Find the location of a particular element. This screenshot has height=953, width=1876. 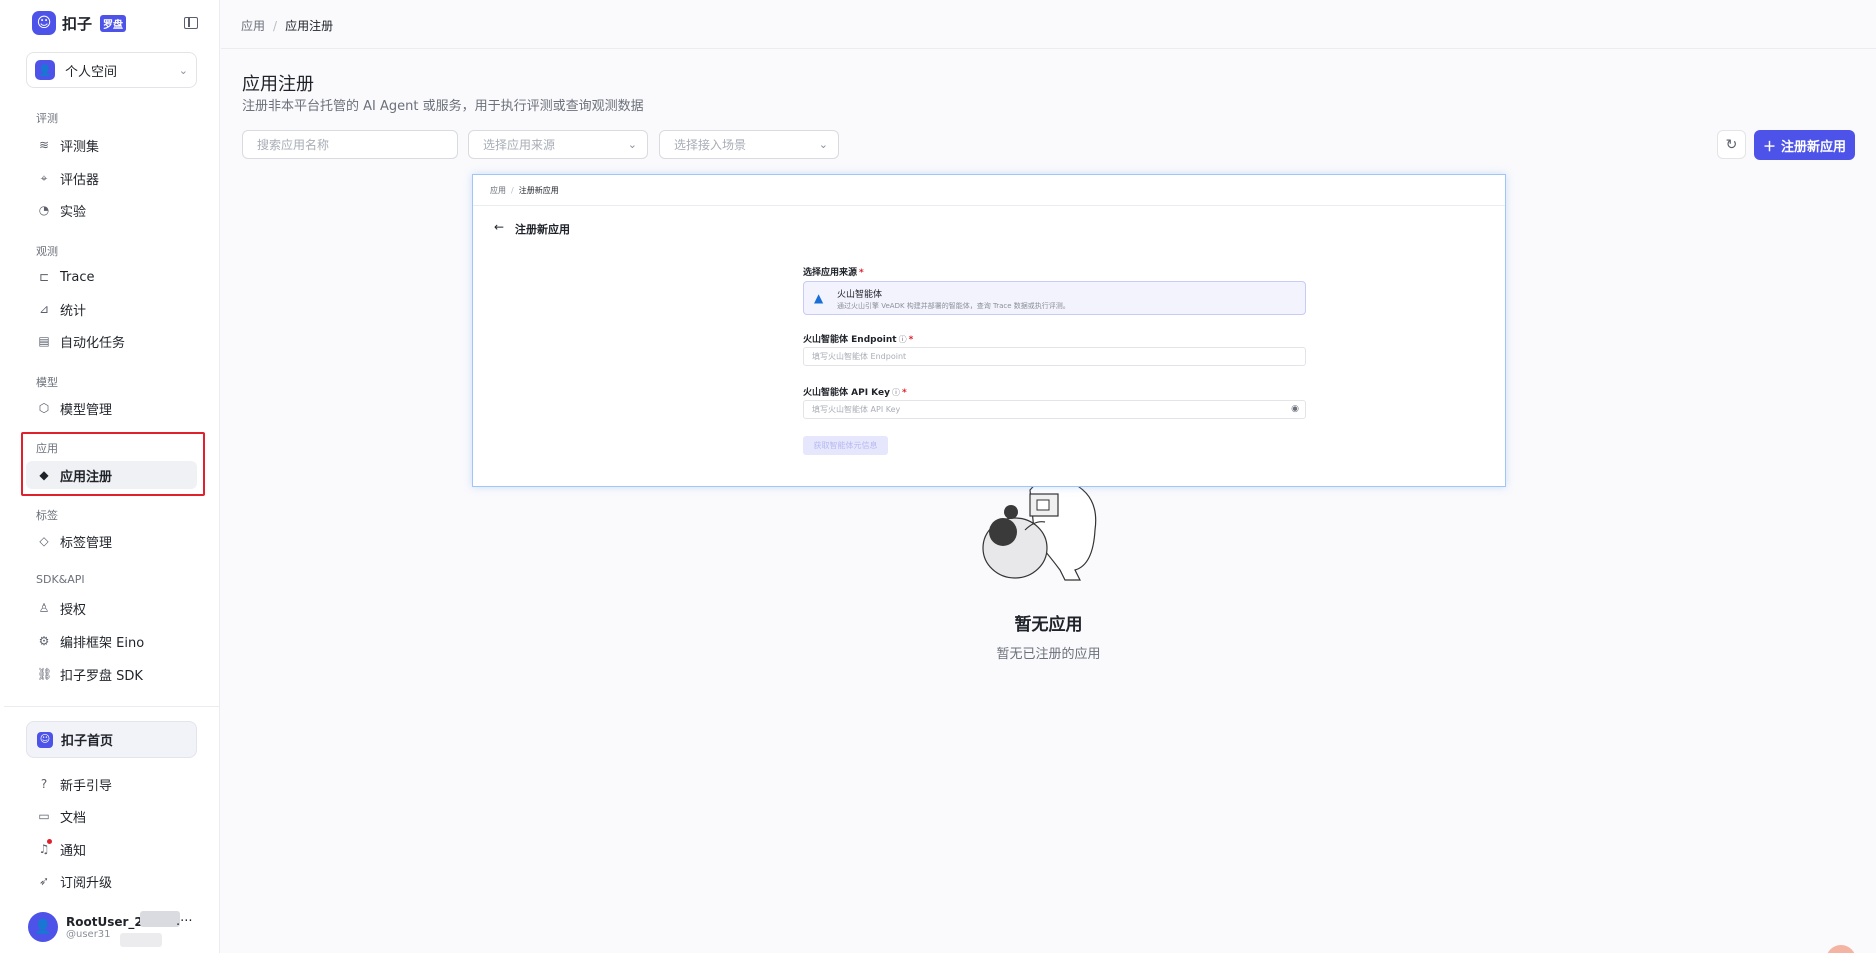

inset-breadcrumb-root: 应用 is located at coordinates (498, 190).